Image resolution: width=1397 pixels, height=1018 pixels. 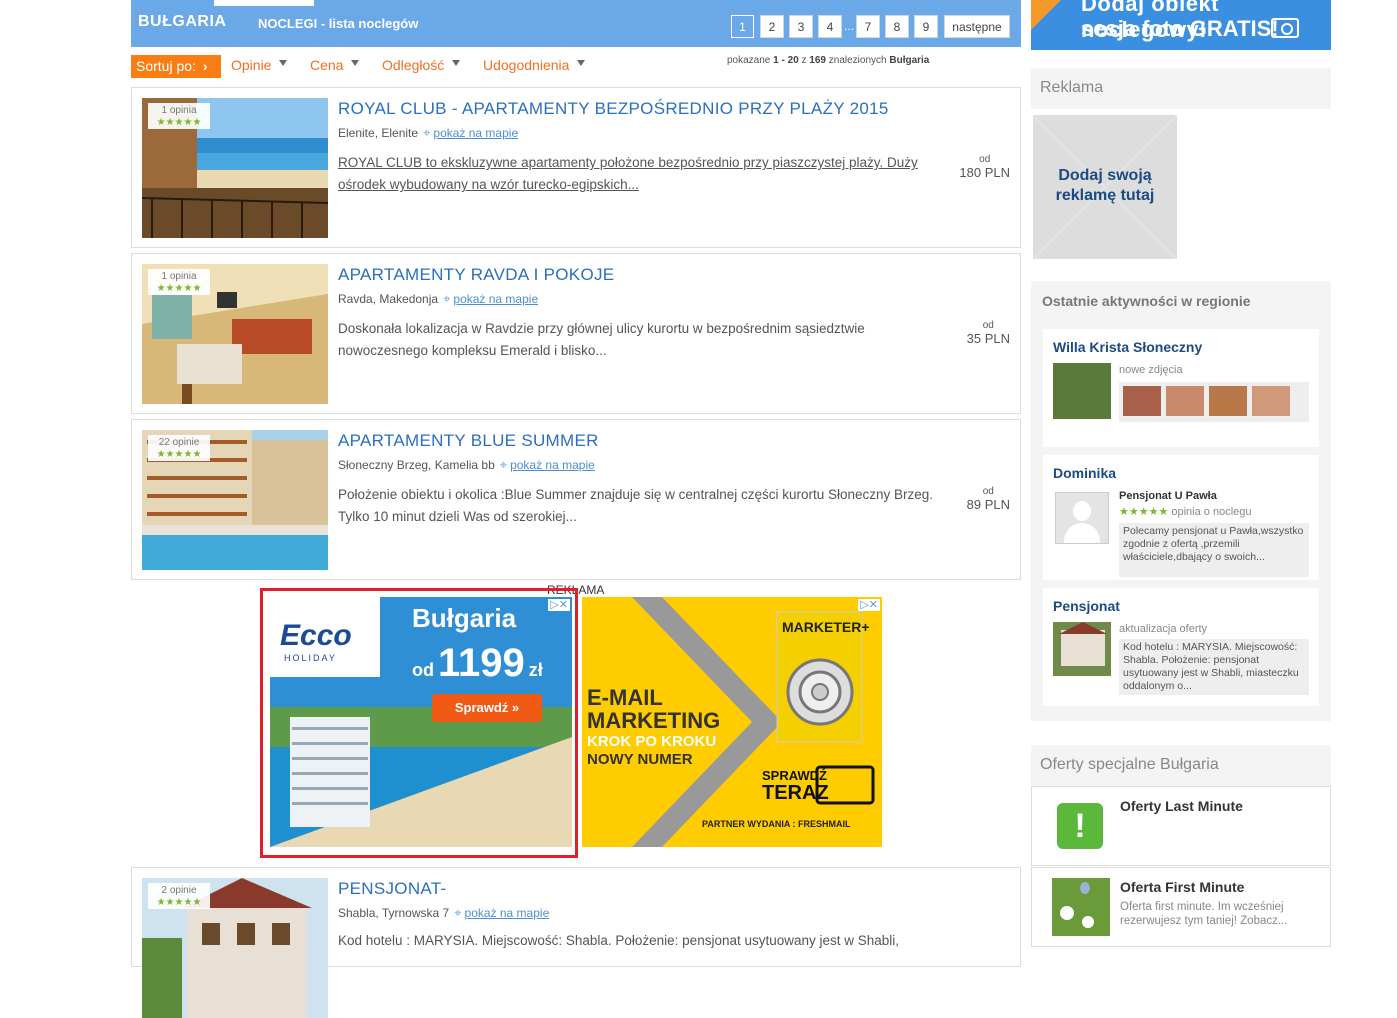 What do you see at coordinates (179, 442) in the screenshot?
I see `review-count: 22 opinie` at bounding box center [179, 442].